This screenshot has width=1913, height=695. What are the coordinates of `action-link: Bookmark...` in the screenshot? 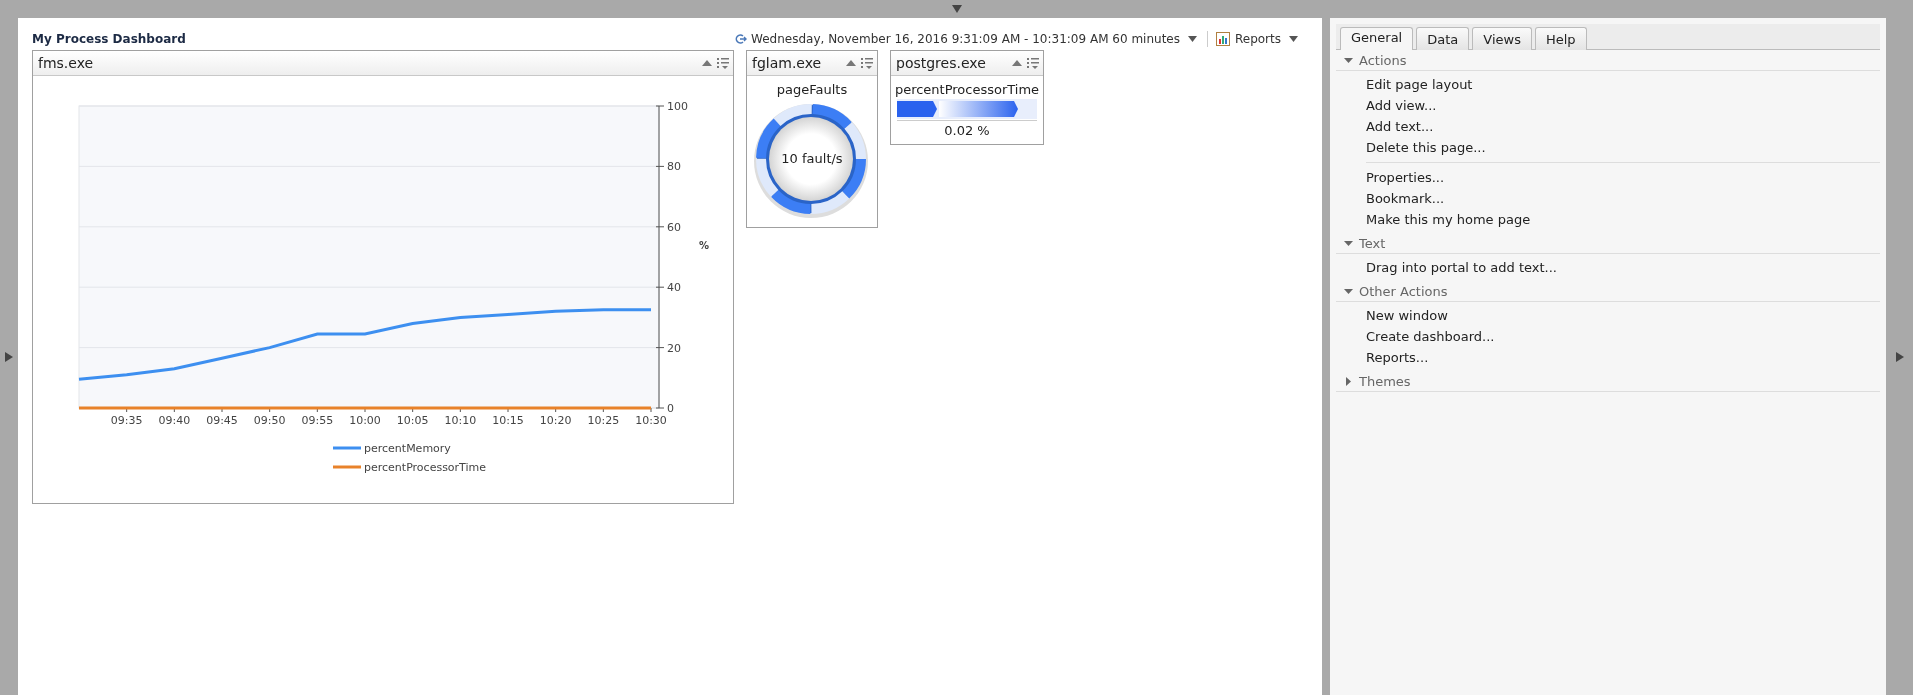 It's located at (1405, 198).